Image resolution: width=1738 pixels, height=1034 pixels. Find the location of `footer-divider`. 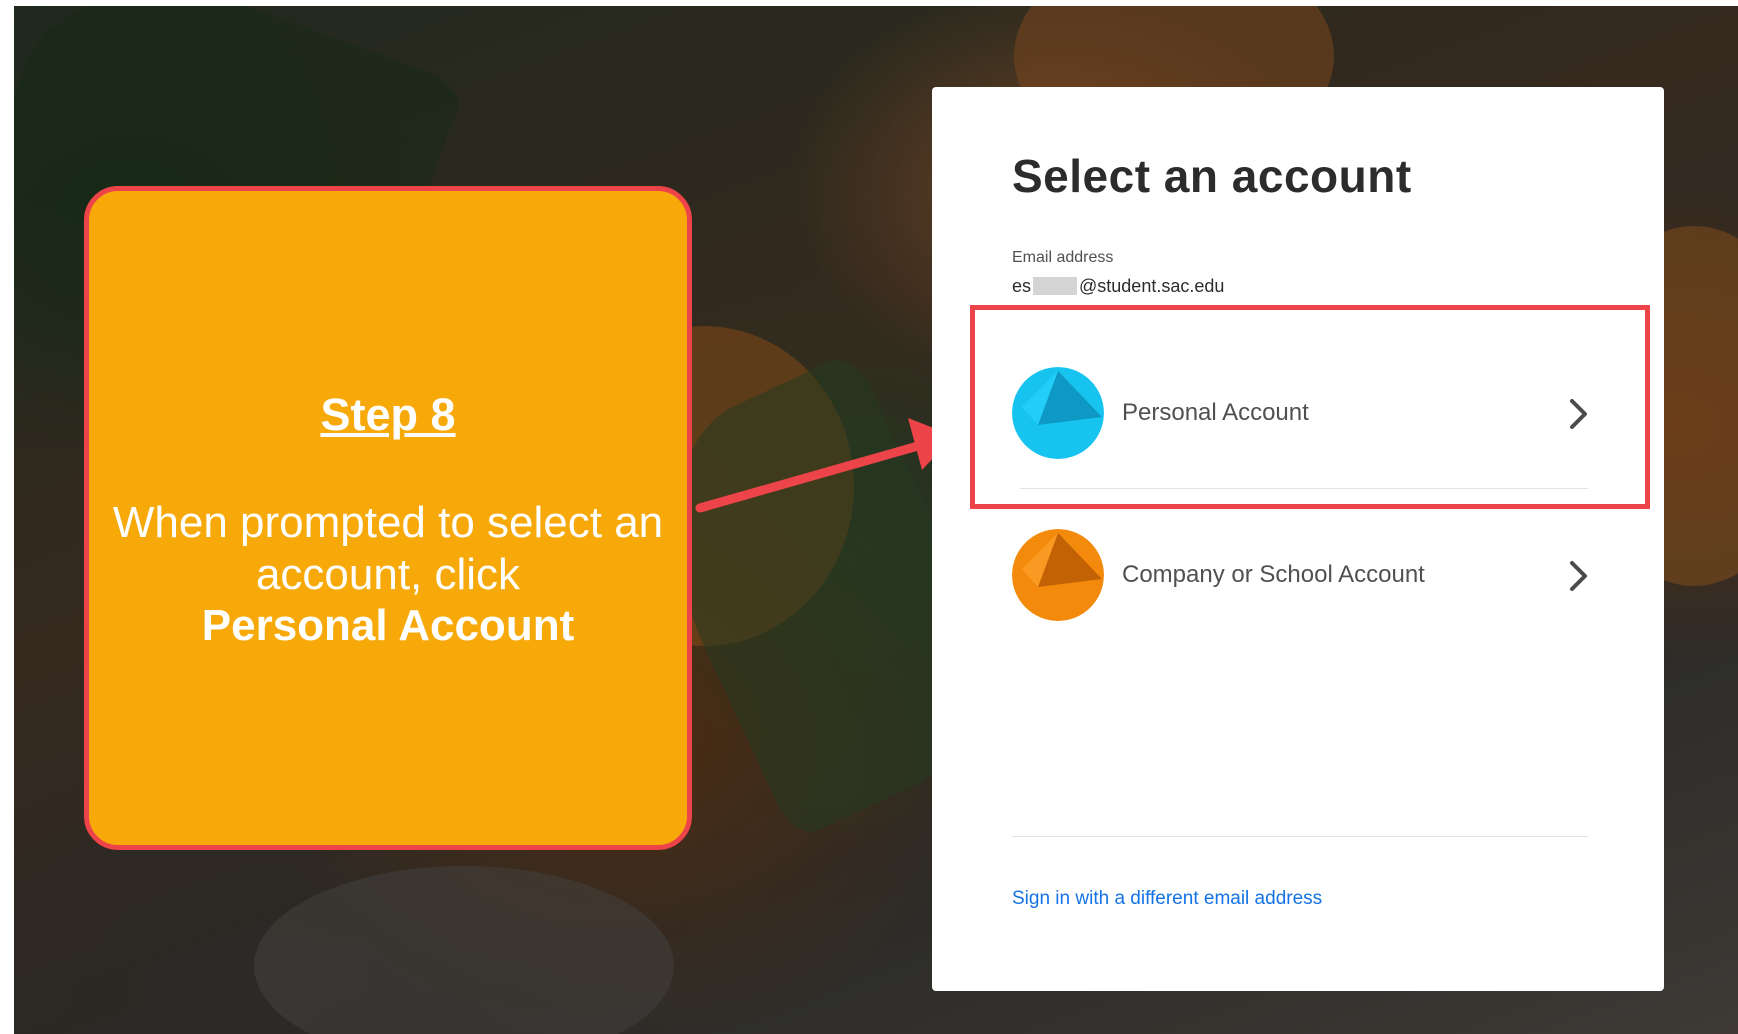

footer-divider is located at coordinates (1300, 836).